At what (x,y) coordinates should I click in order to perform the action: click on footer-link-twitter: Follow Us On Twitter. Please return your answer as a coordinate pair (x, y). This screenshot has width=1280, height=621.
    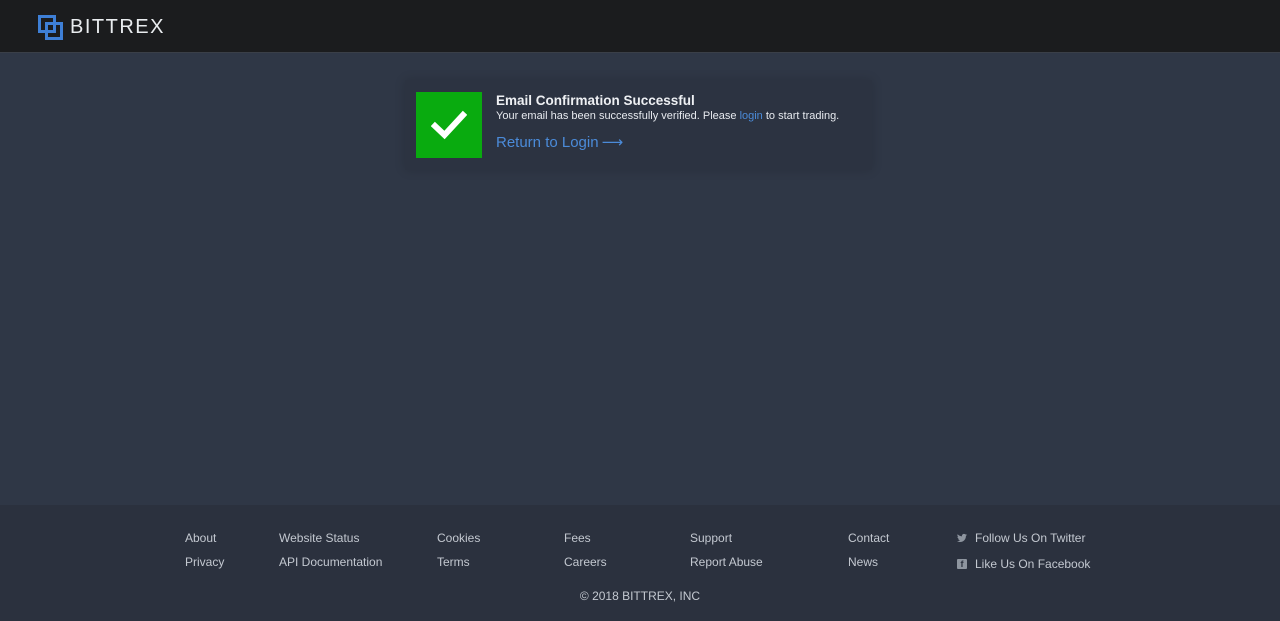
    Looking at the image, I should click on (1021, 538).